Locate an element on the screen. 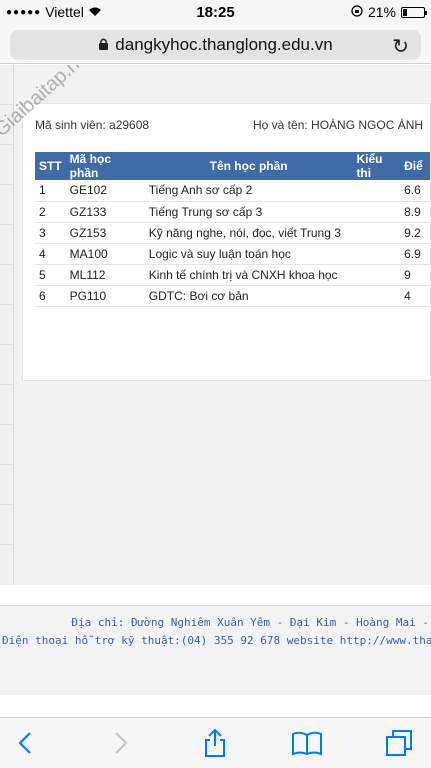  cell-course-code: GZ153 is located at coordinates (105, 233).